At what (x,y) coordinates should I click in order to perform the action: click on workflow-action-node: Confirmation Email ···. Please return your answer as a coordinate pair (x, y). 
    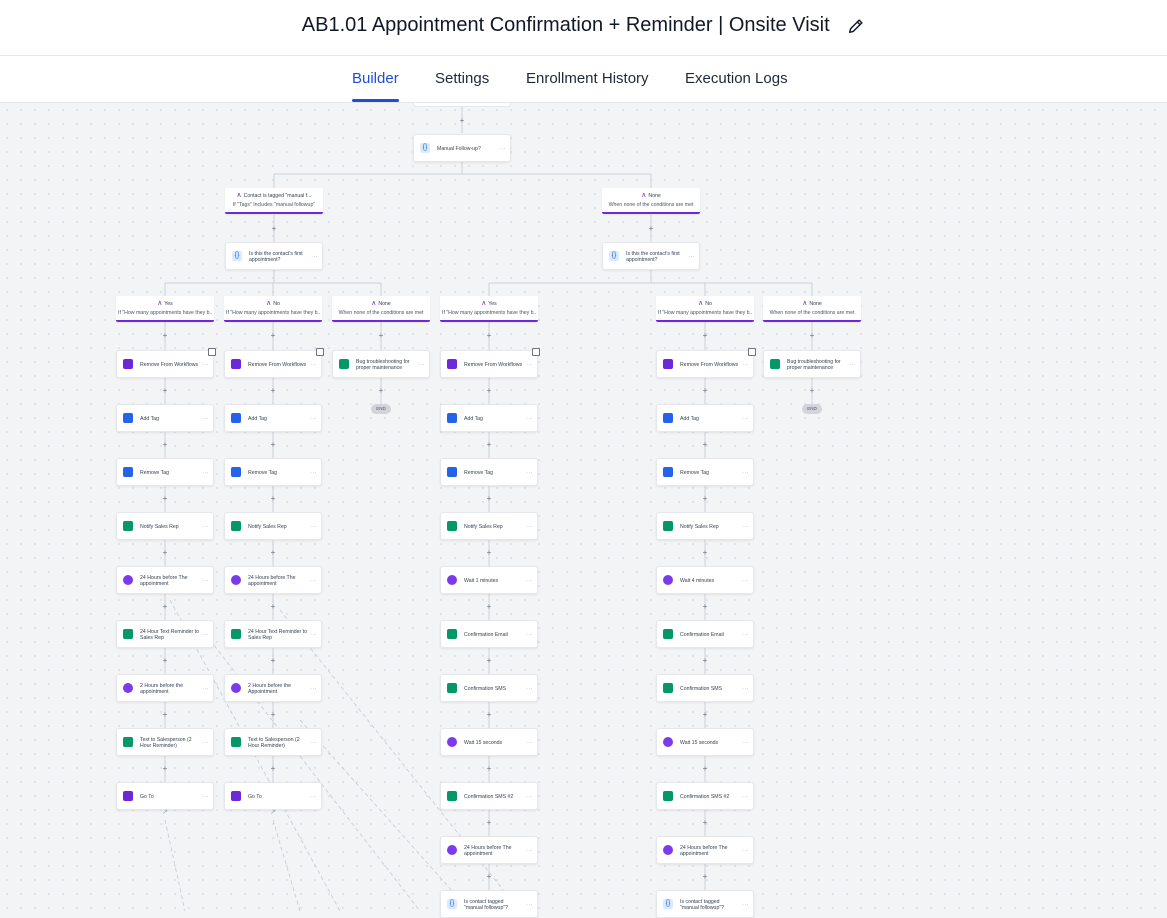
    Looking at the image, I should click on (489, 634).